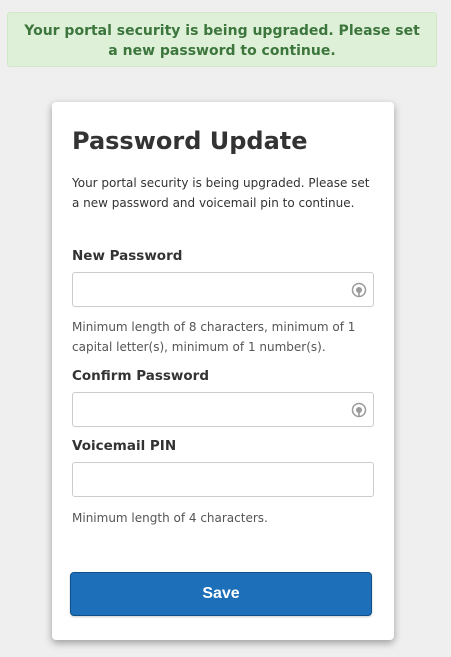 This screenshot has height=657, width=451. What do you see at coordinates (221, 594) in the screenshot?
I see `save-button: Save` at bounding box center [221, 594].